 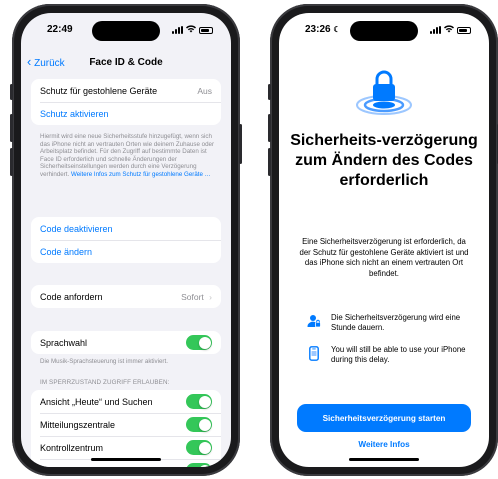 What do you see at coordinates (96, 401) in the screenshot?
I see `today-view-search-label: Ansicht „Heute“ und Suchen` at bounding box center [96, 401].